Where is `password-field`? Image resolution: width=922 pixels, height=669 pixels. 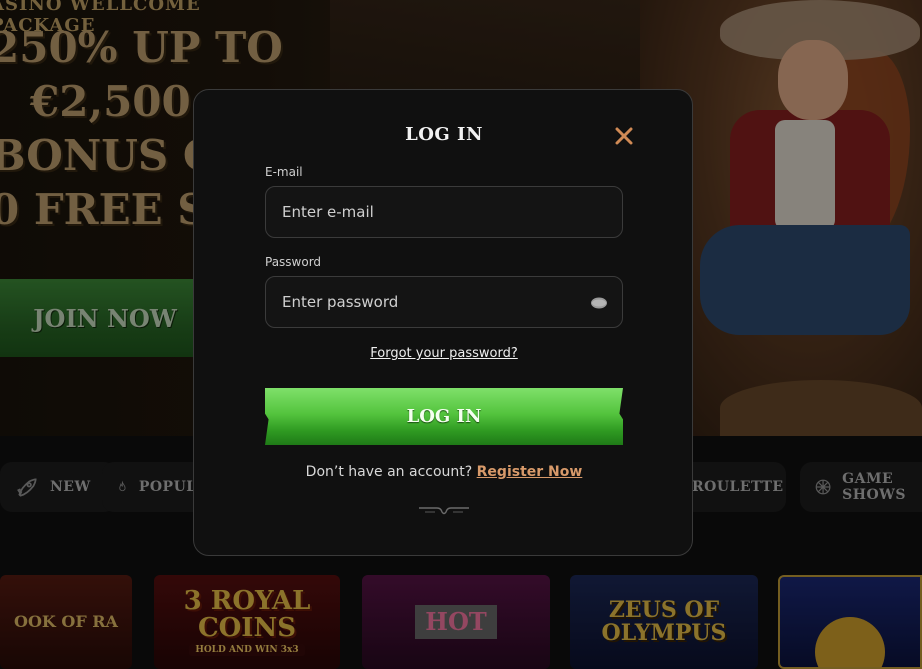
password-field is located at coordinates (444, 302).